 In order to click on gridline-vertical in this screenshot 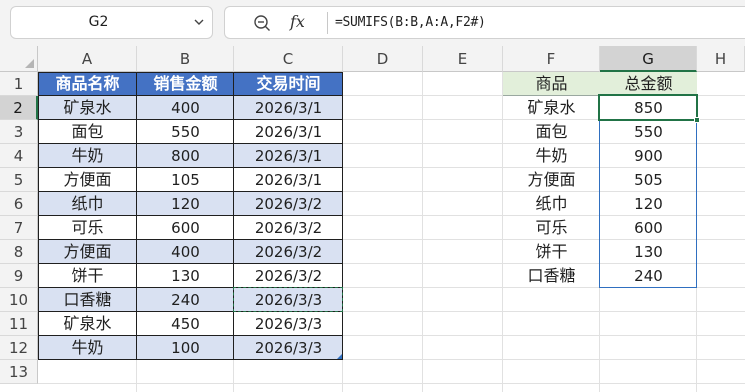, I will do `click(422, 232)`.